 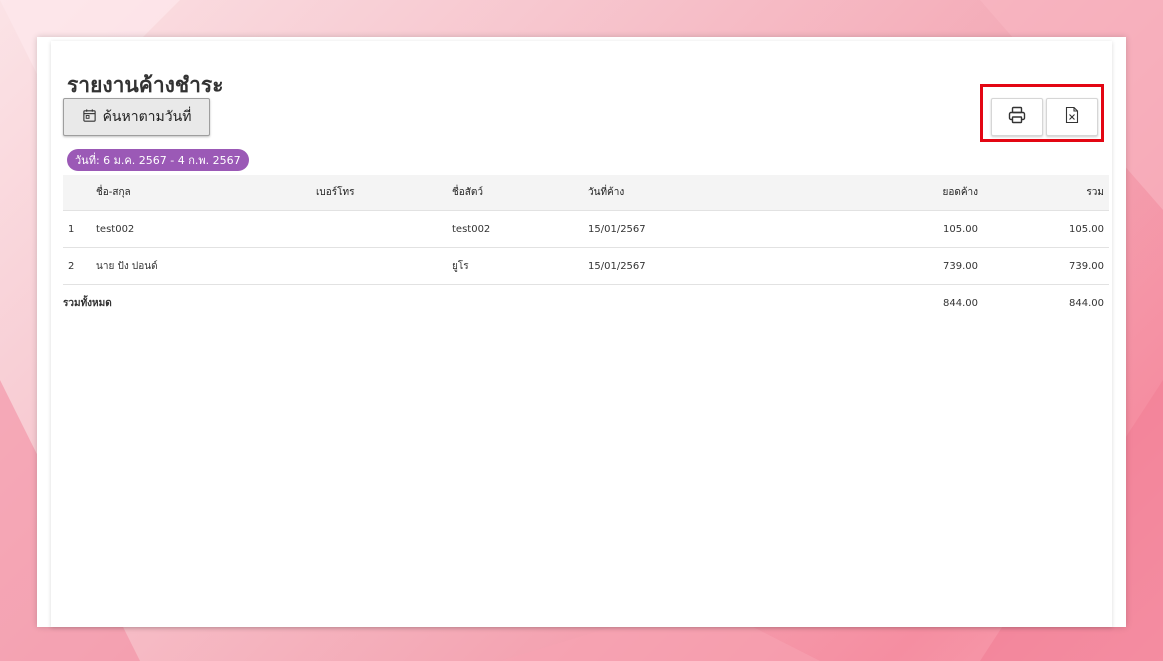 What do you see at coordinates (379, 193) in the screenshot?
I see `header-phone: เบอร์โทร` at bounding box center [379, 193].